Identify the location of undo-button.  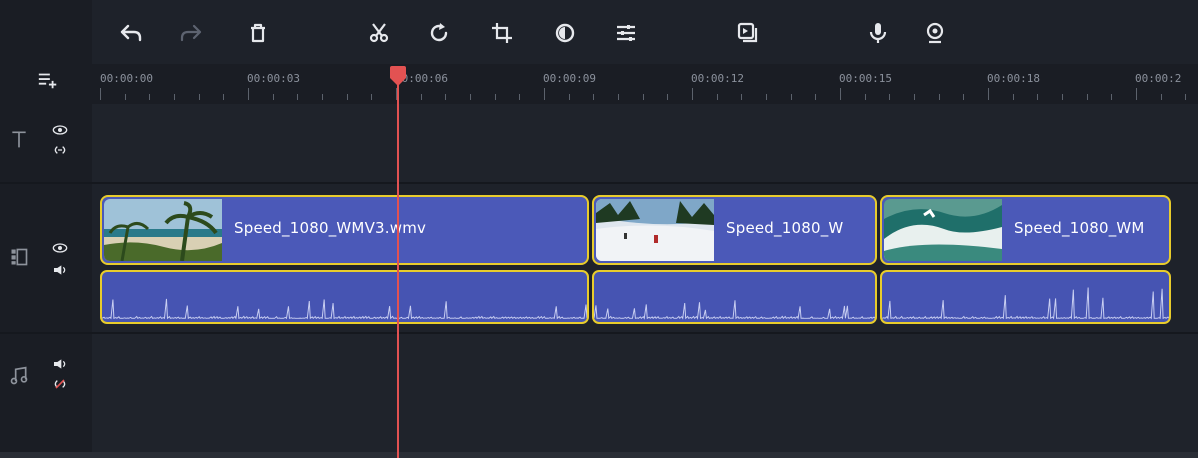
(131, 33).